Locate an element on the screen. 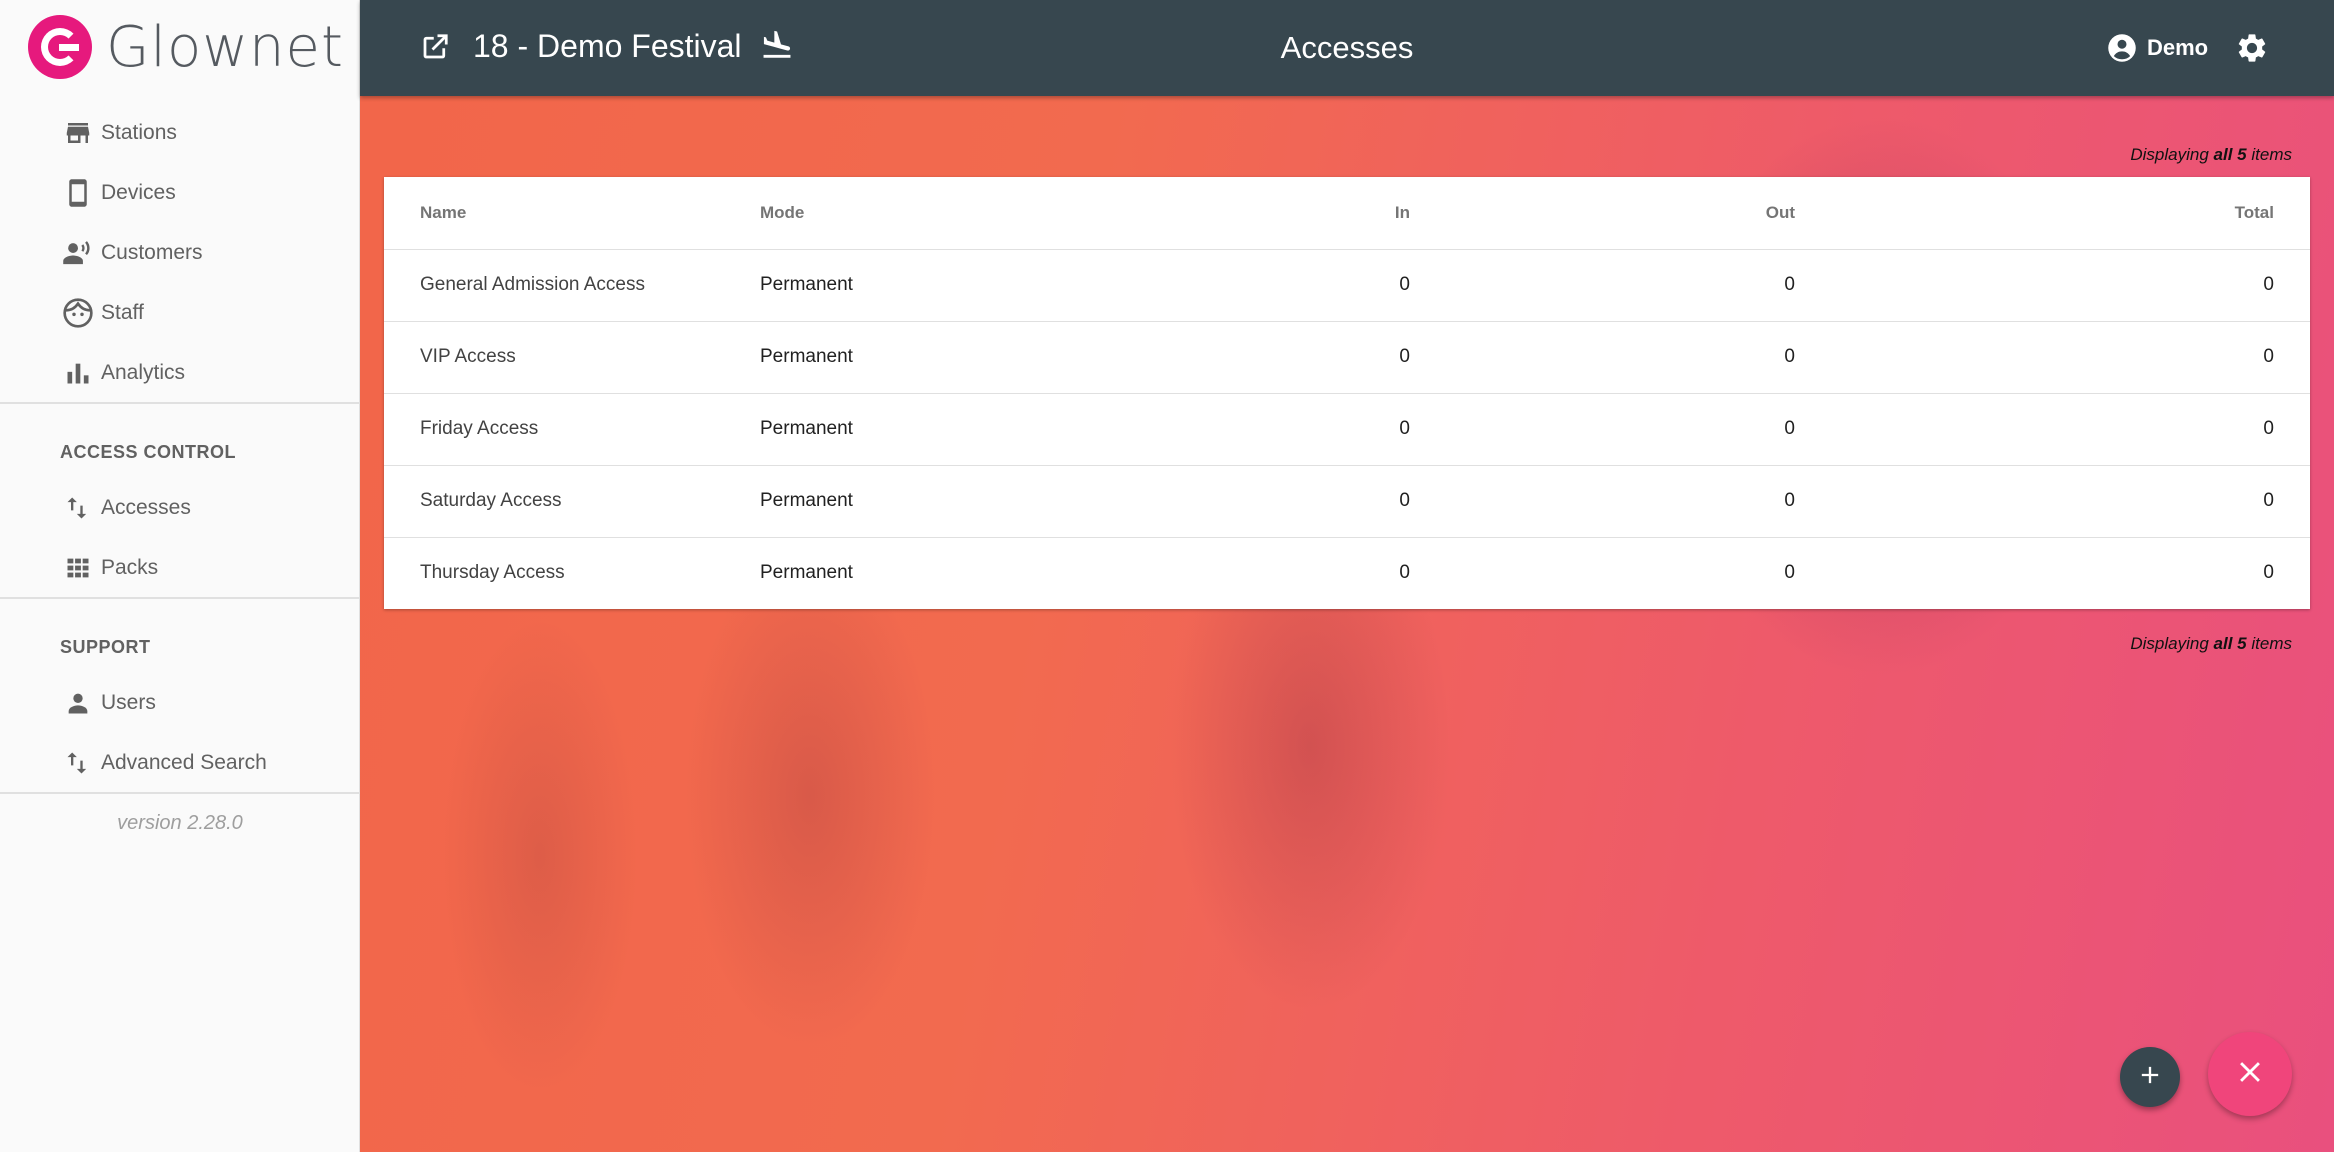  table-row: Saturday Access Permanent 0 0 0 is located at coordinates (1347, 501).